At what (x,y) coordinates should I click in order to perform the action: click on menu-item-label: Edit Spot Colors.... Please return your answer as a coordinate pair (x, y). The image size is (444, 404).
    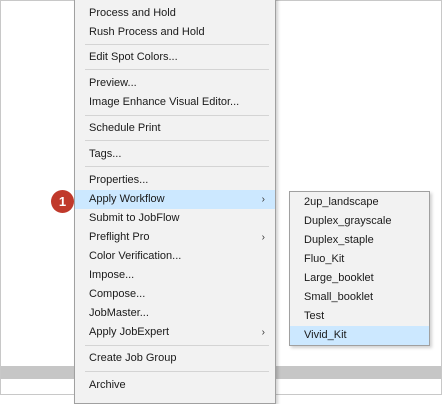
    Looking at the image, I should click on (133, 57).